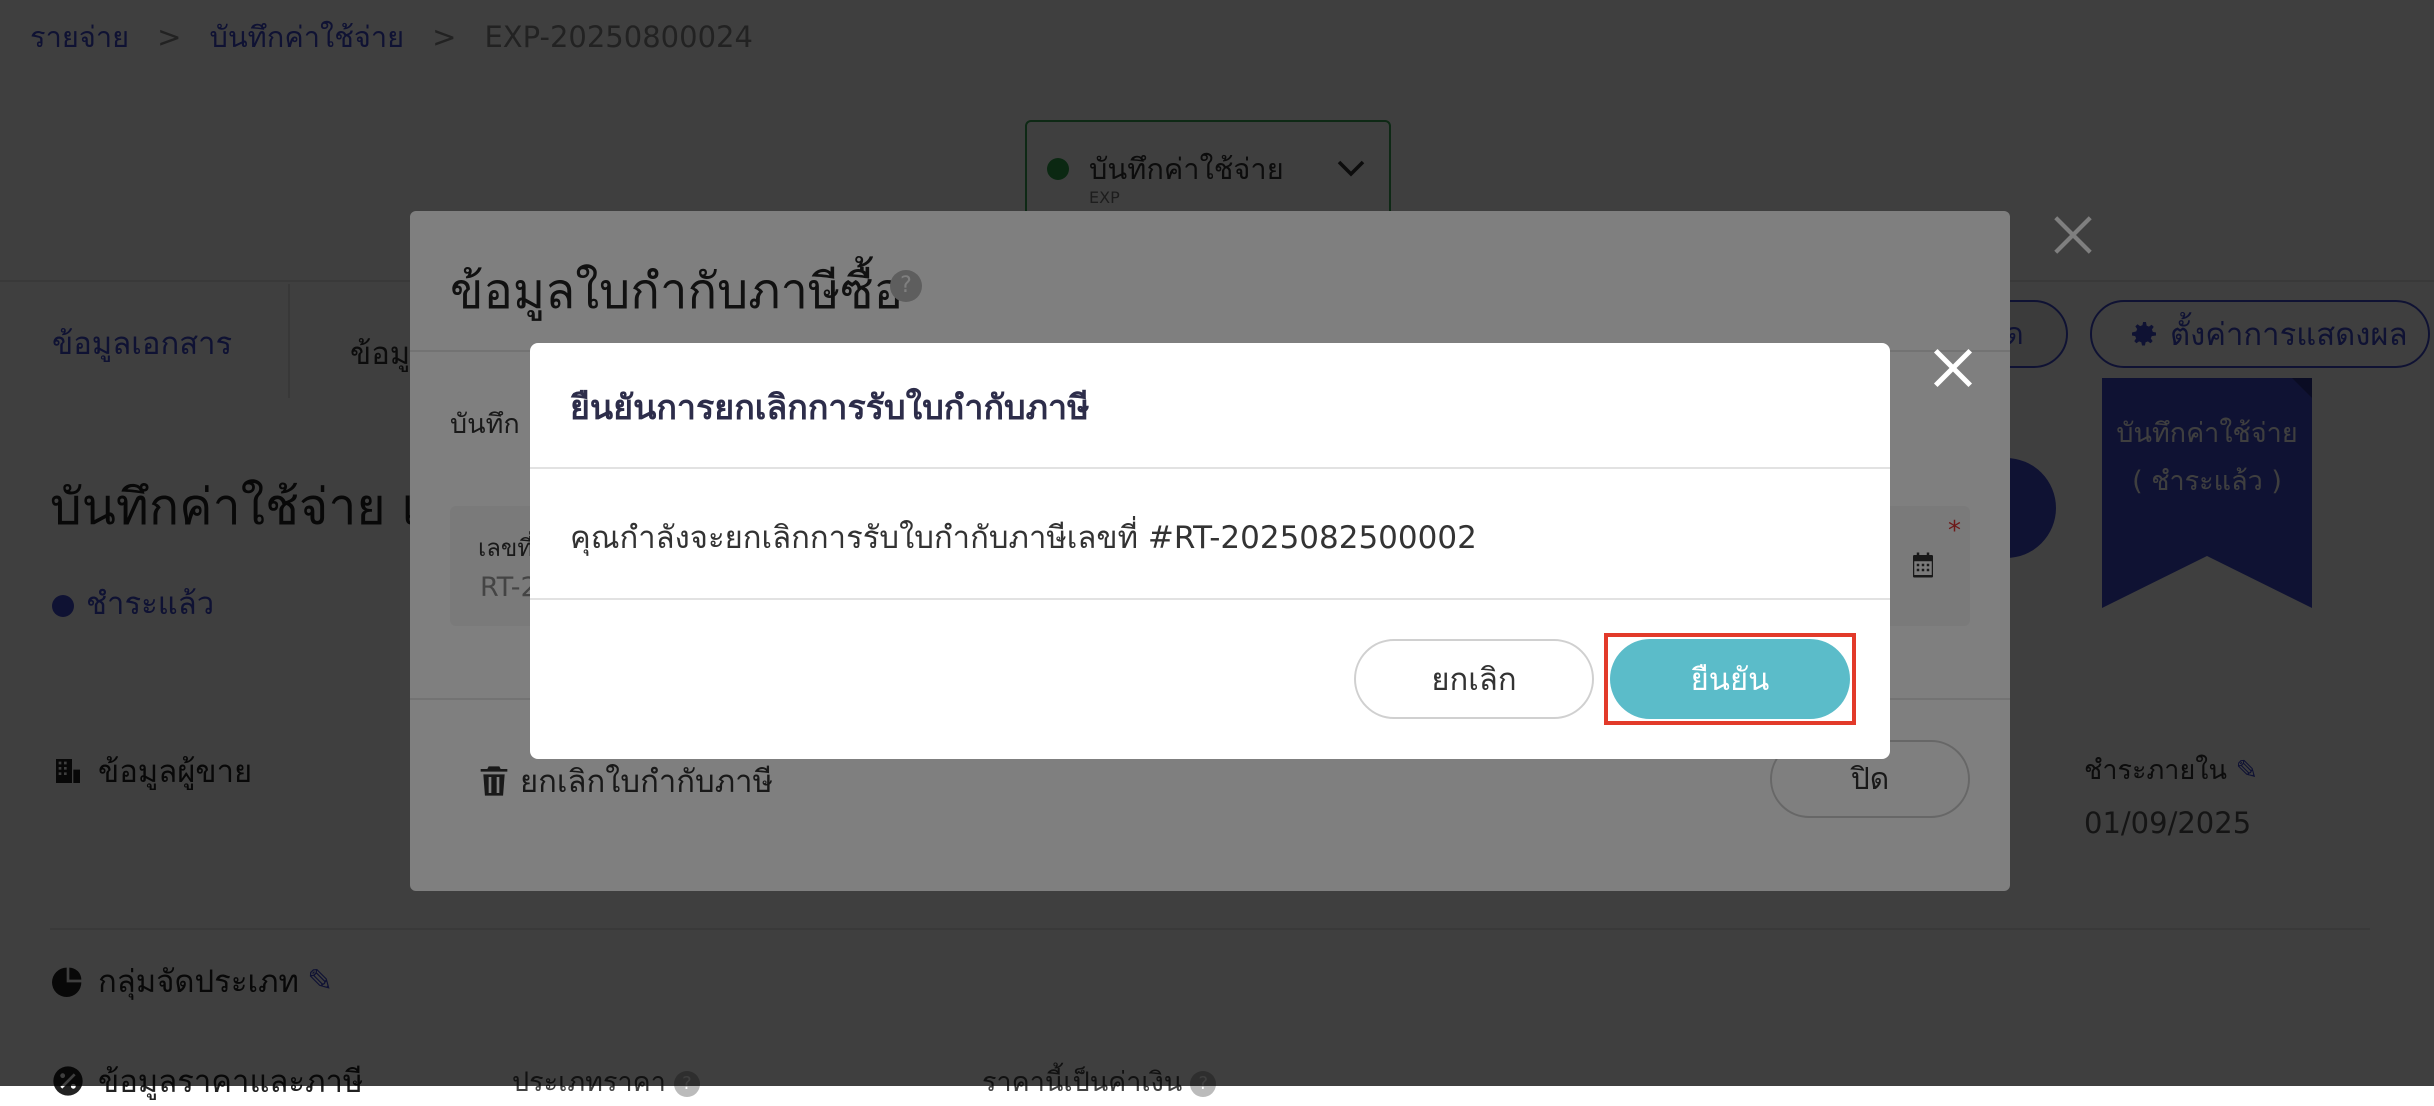 The width and height of the screenshot is (2434, 1106). I want to click on confirm-modal-title: ยืนยันการยกเลิกการรับใบกำกับภาษี, so click(830, 408).